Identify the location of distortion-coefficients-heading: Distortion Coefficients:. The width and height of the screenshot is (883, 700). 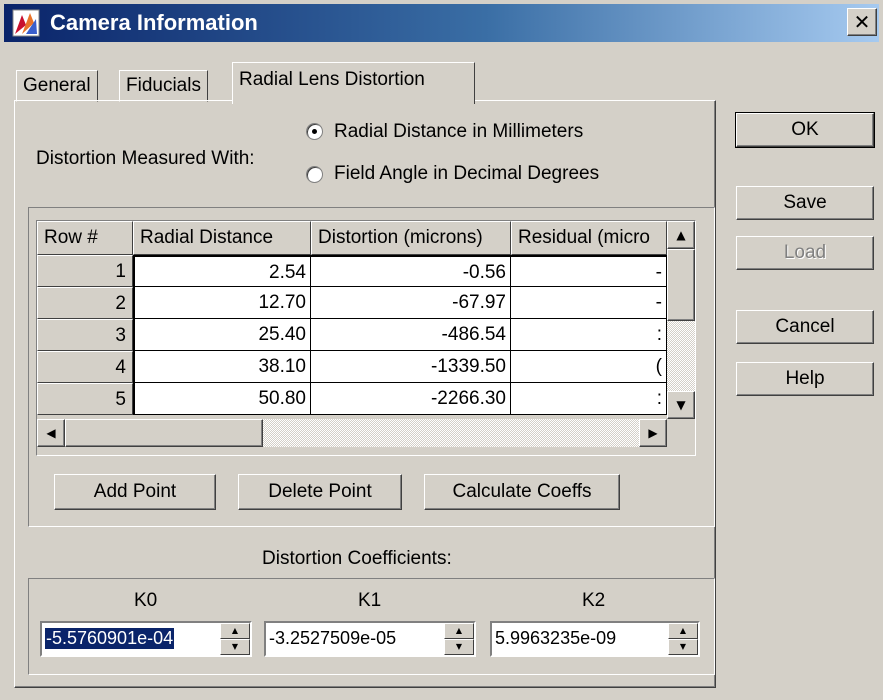
(357, 558).